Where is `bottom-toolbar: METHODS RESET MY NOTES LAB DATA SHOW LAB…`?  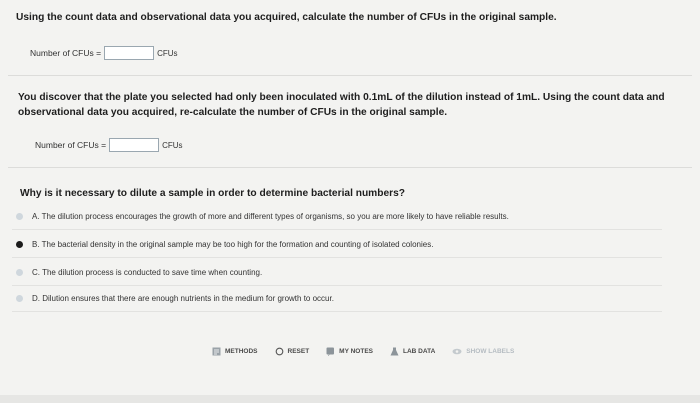
bottom-toolbar: METHODS RESET MY NOTES LAB DATA SHOW LAB… is located at coordinates (371, 351).